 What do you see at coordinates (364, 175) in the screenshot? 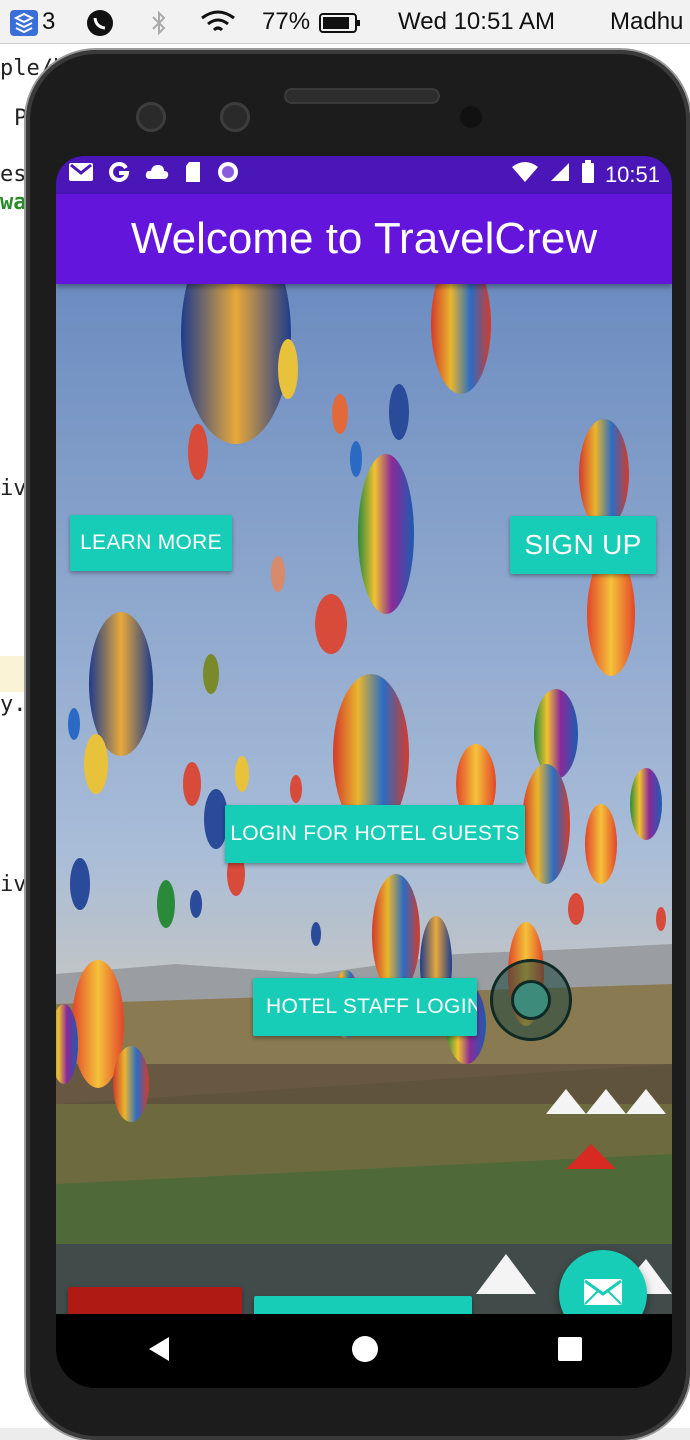
I see `android-status-bar: 10:51` at bounding box center [364, 175].